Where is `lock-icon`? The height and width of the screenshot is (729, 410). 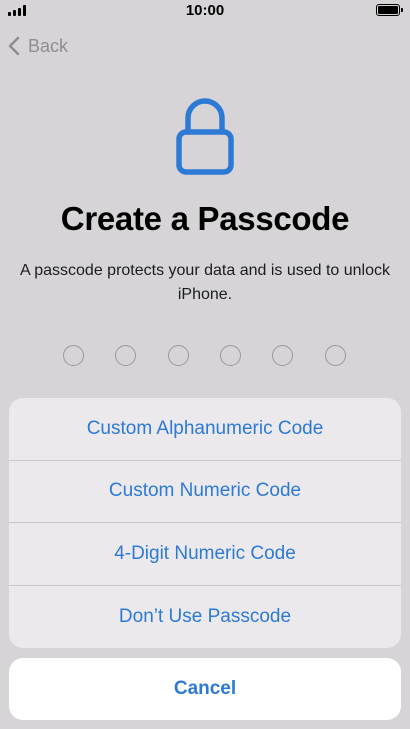
lock-icon is located at coordinates (205, 136).